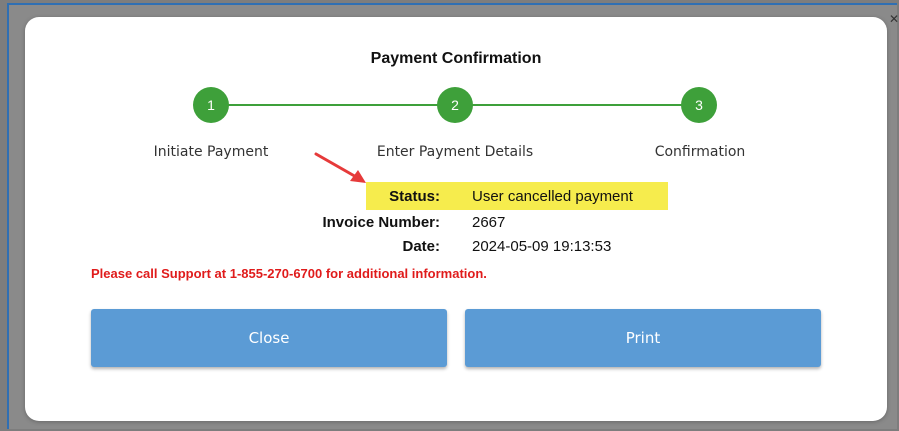 The image size is (899, 431). I want to click on step-1-circle: 1, so click(211, 105).